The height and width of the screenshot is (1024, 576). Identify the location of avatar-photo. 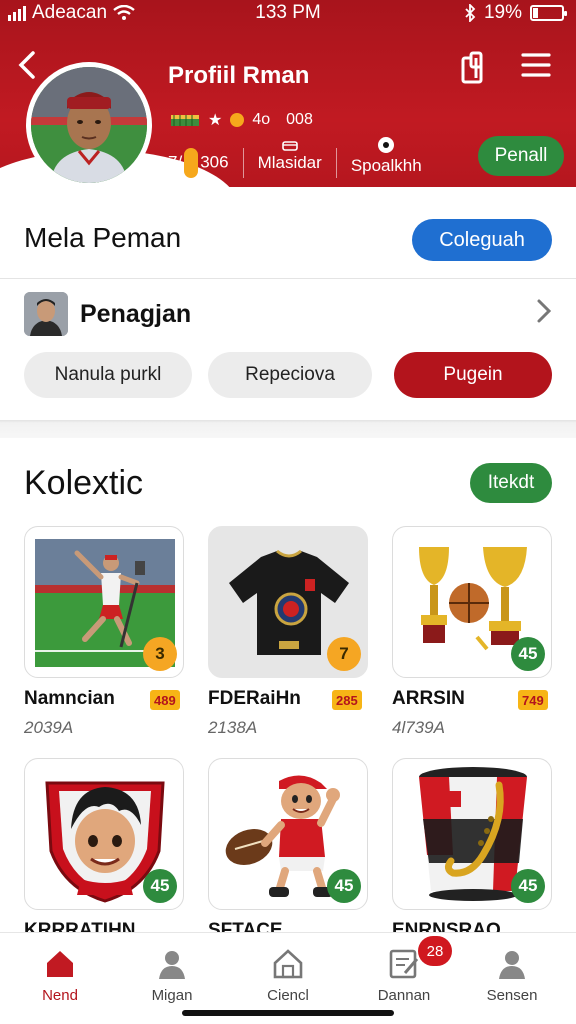
(89, 125).